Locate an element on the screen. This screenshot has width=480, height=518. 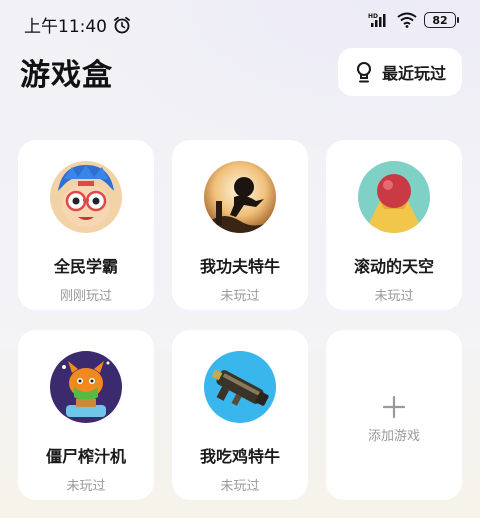
page-title: 游戏盒 is located at coordinates (66, 75).